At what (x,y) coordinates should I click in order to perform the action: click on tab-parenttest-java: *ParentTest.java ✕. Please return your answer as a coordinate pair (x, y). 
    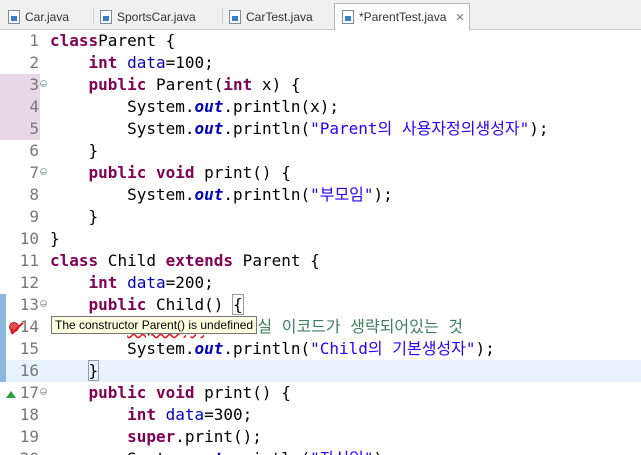
    Looking at the image, I should click on (402, 16).